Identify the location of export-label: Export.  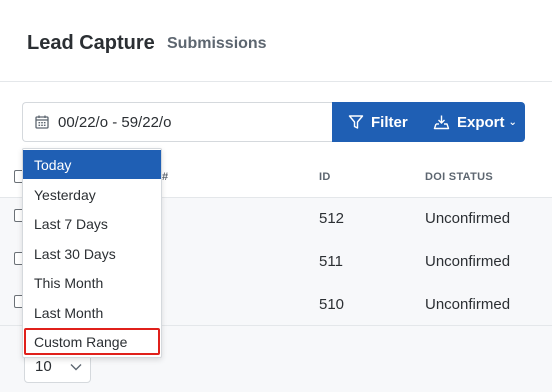
(481, 122).